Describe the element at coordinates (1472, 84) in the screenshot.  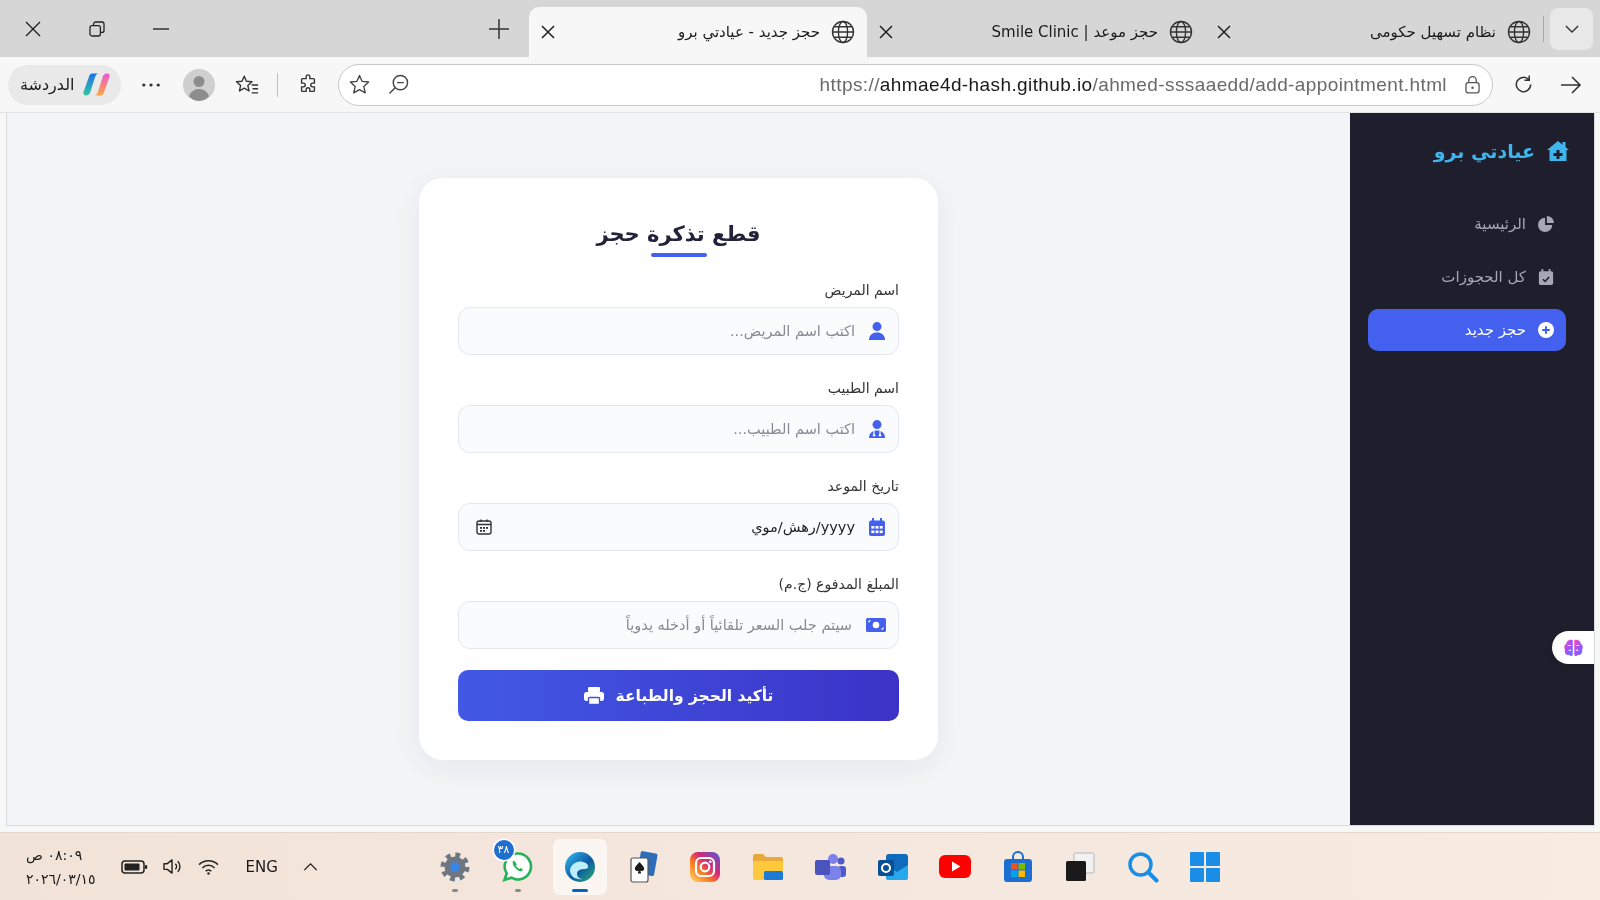
I see `lock-icon` at that location.